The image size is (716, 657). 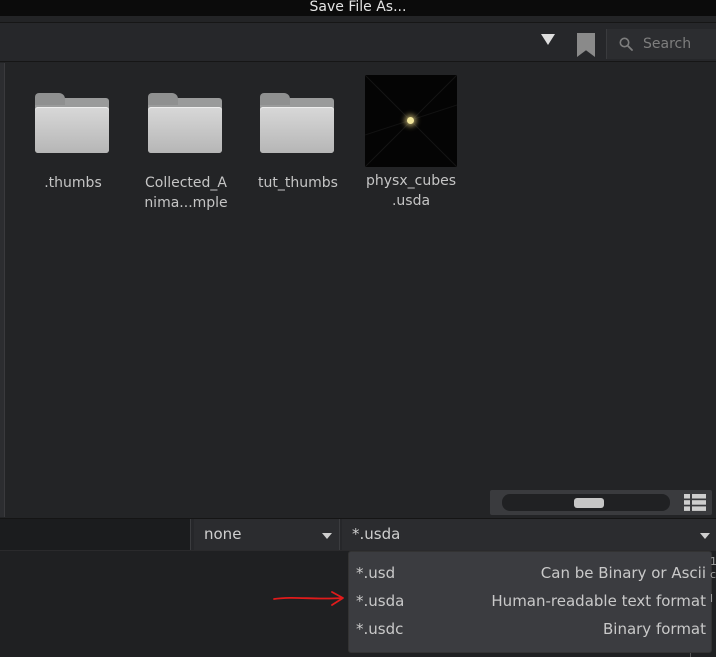 I want to click on menu-item-description: Binary format, so click(x=654, y=629).